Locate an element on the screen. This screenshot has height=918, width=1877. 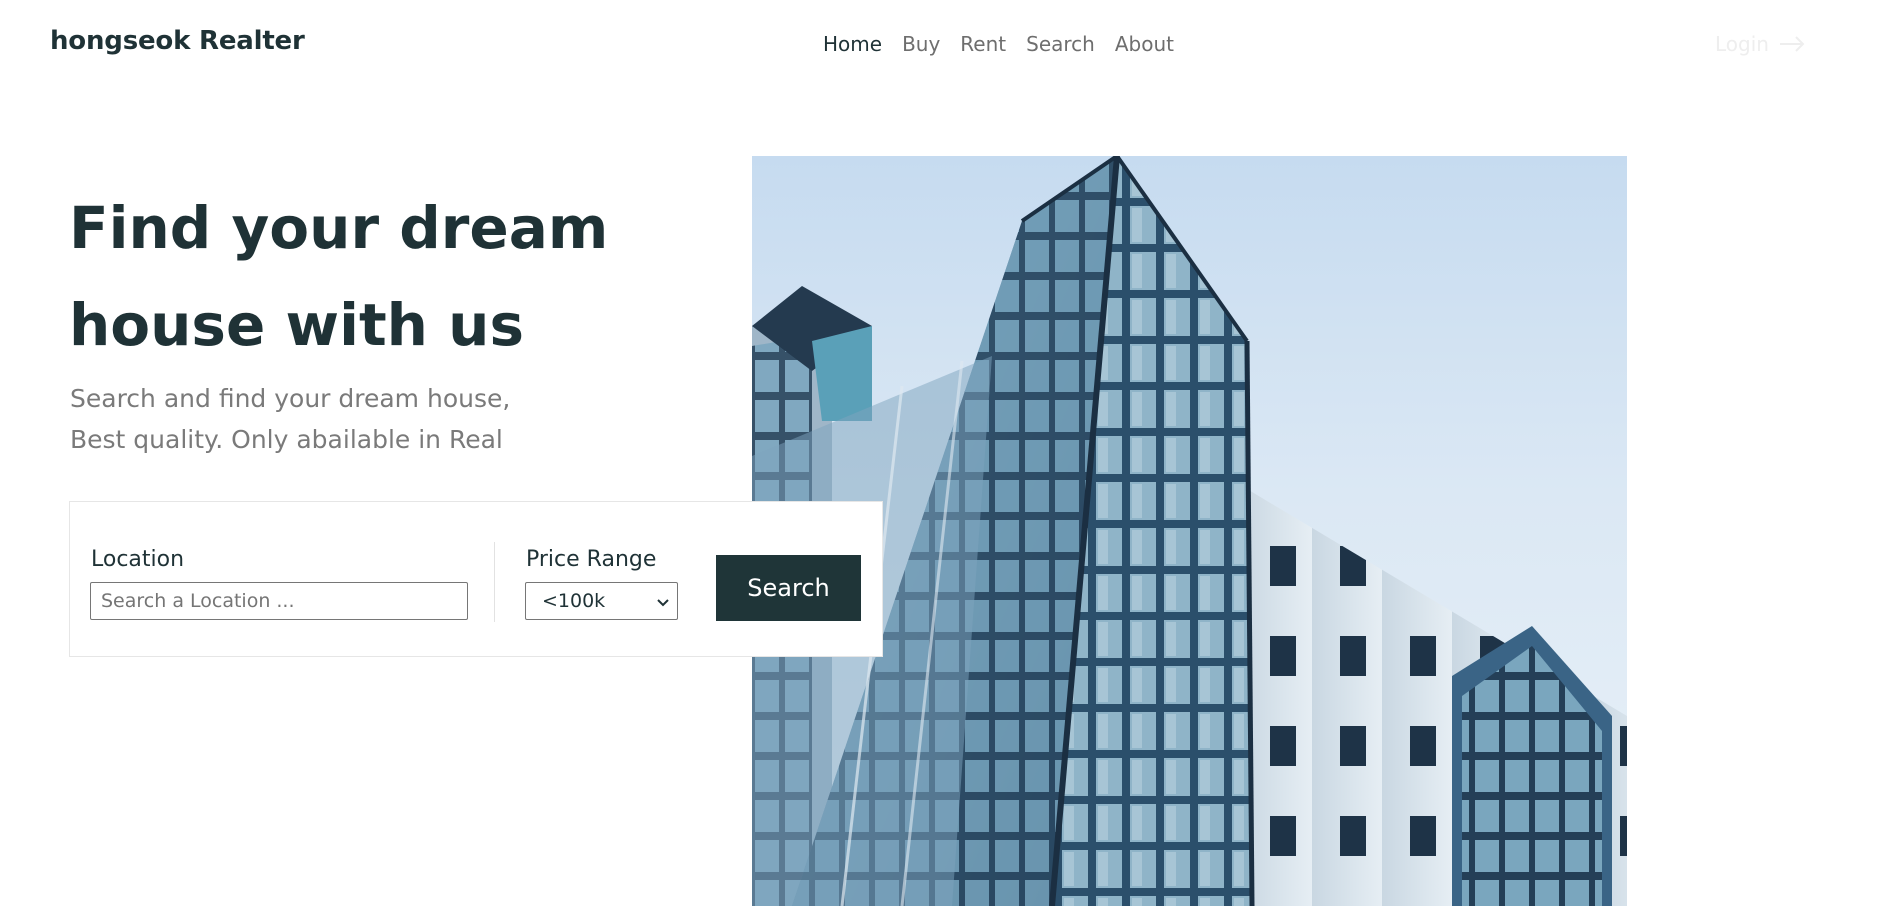
hero-title-line-1: Find your dream is located at coordinates (339, 228).